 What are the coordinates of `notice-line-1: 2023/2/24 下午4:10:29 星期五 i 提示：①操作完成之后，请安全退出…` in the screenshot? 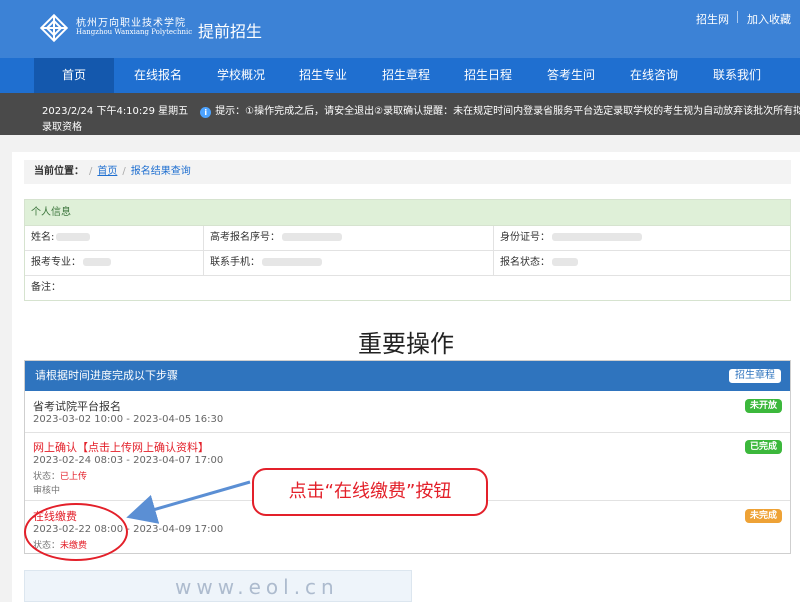 It's located at (421, 110).